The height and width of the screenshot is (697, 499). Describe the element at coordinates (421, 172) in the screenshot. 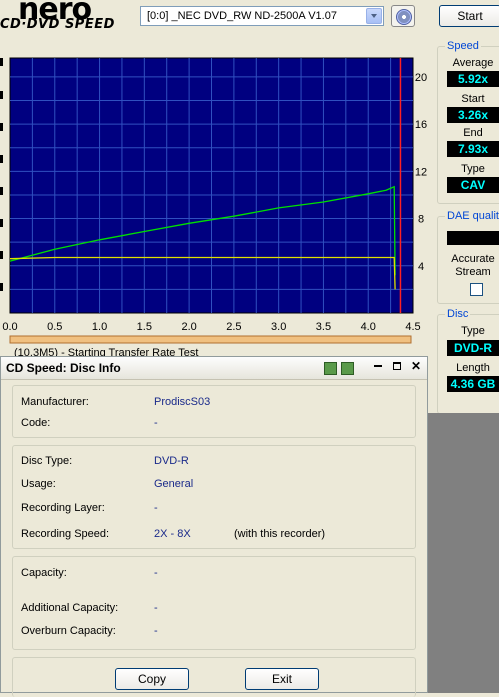

I see `y-tick-label-right: 12` at that location.